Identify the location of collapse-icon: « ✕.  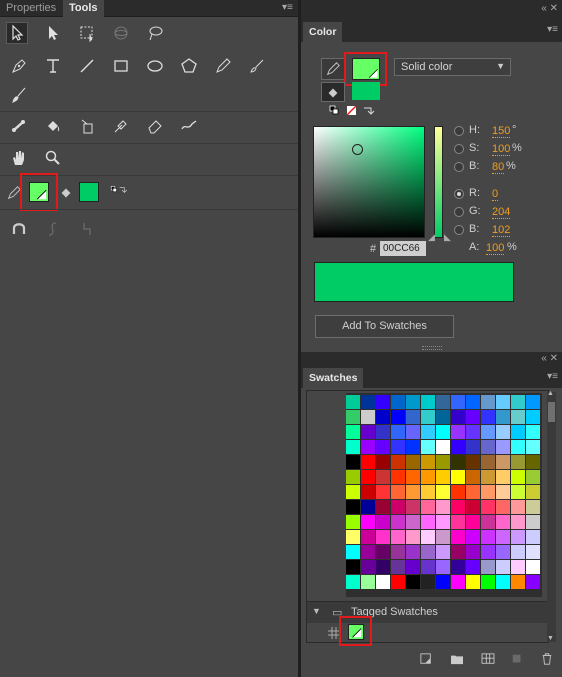
(549, 358).